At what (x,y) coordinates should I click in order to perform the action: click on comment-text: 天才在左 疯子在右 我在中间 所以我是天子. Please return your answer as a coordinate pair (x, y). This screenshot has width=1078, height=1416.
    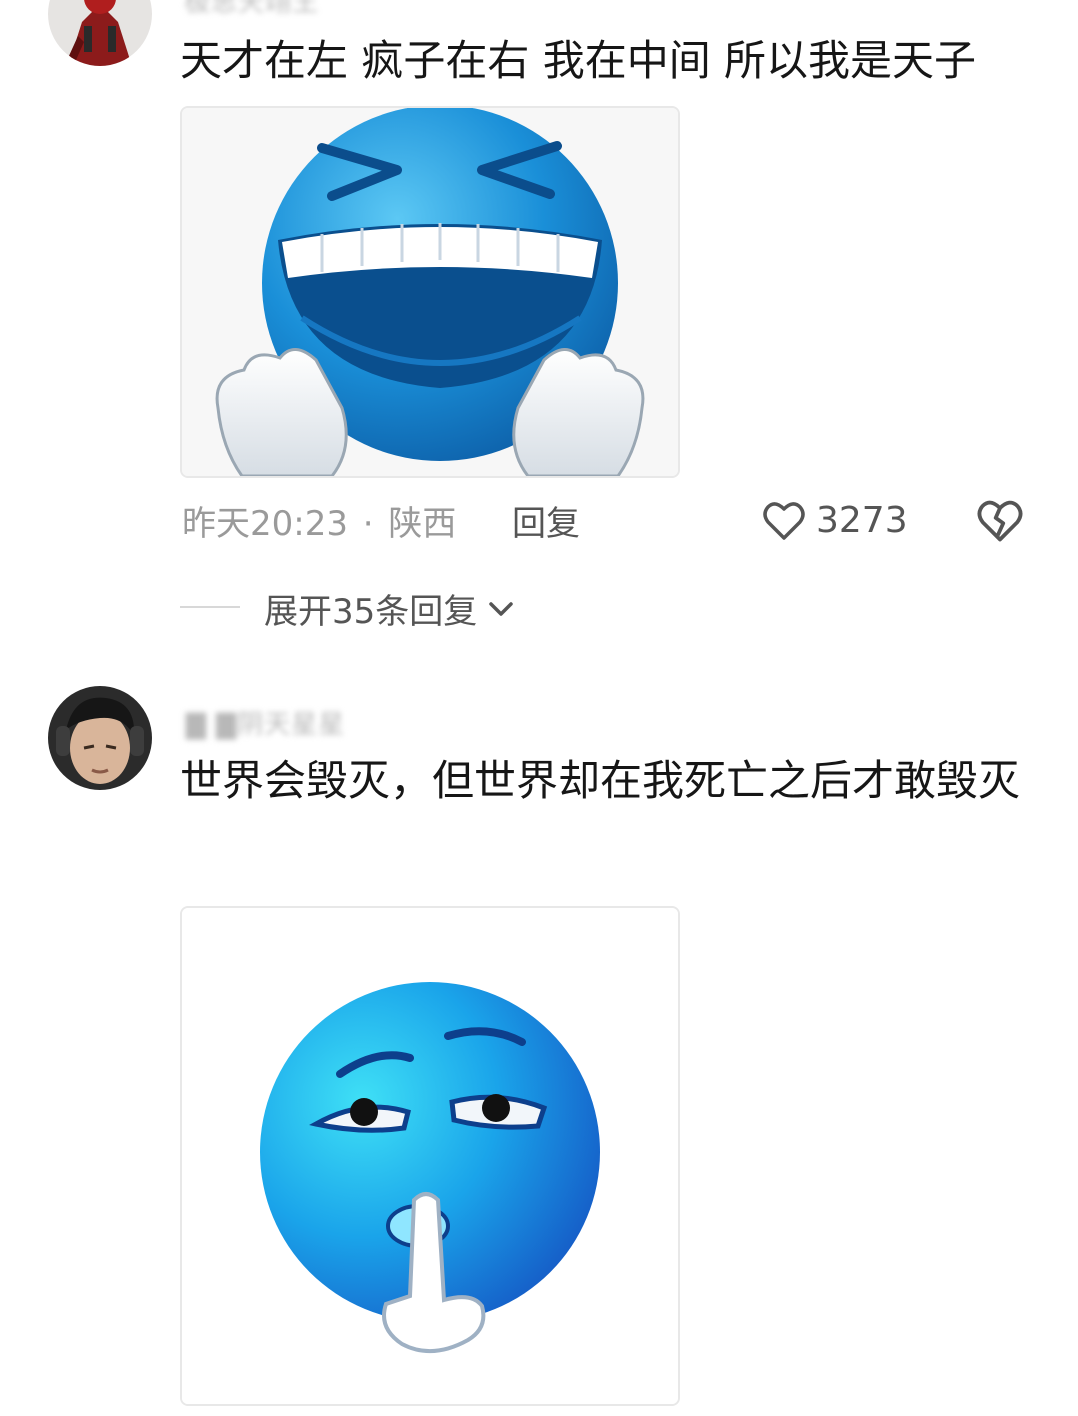
    Looking at the image, I should click on (578, 60).